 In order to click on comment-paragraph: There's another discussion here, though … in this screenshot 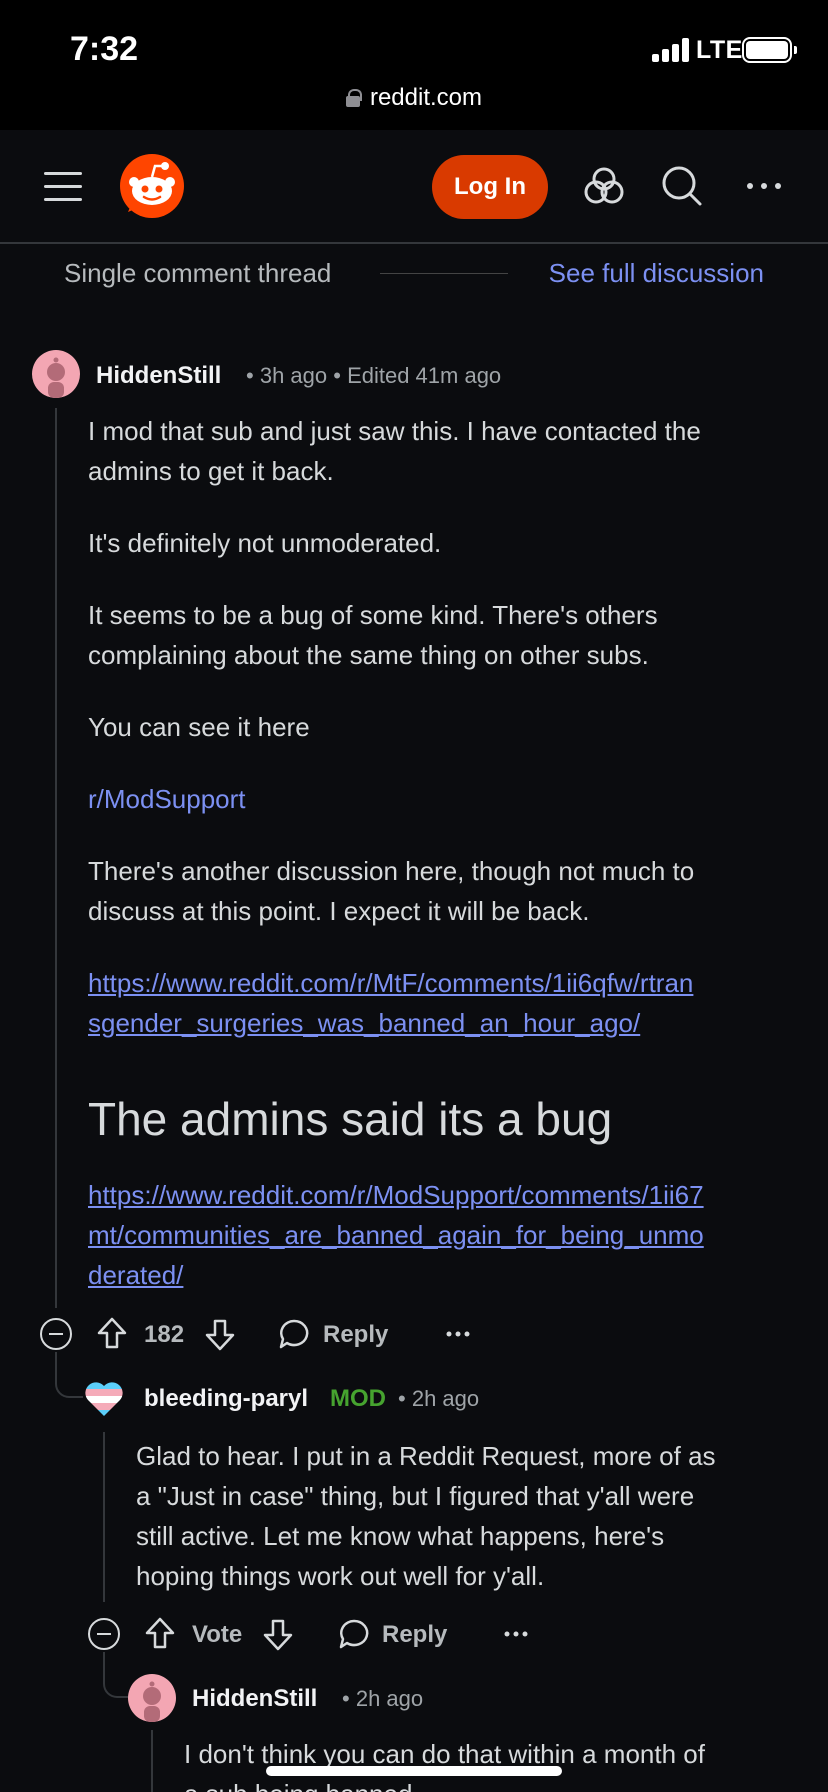, I will do `click(391, 891)`.